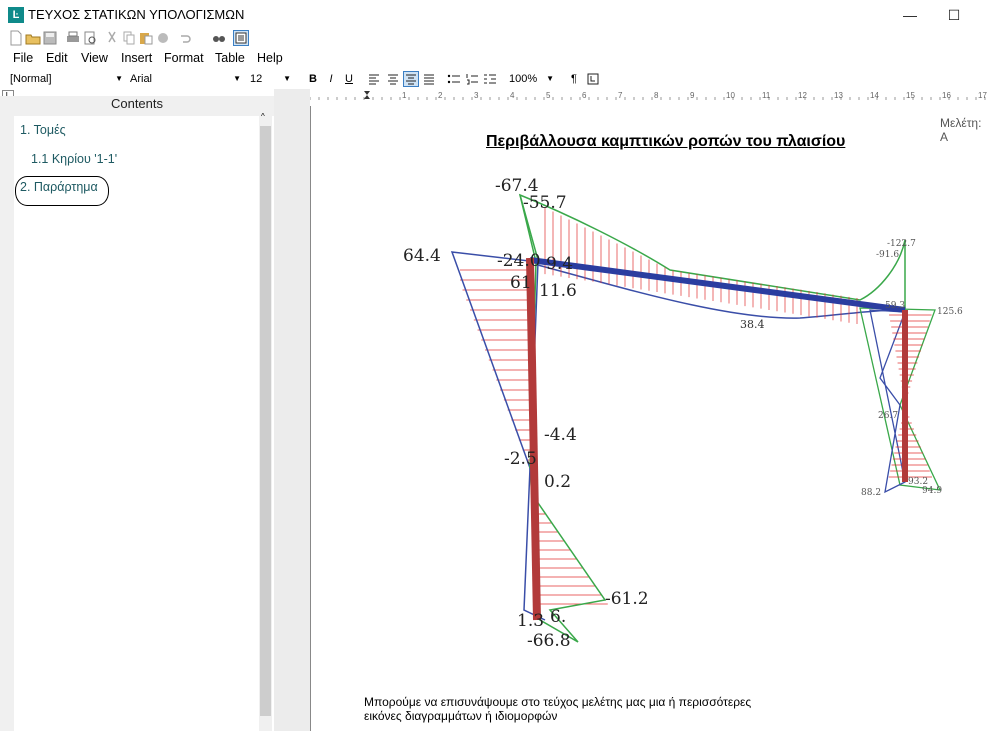  I want to click on new-document-icon, so click(16, 38).